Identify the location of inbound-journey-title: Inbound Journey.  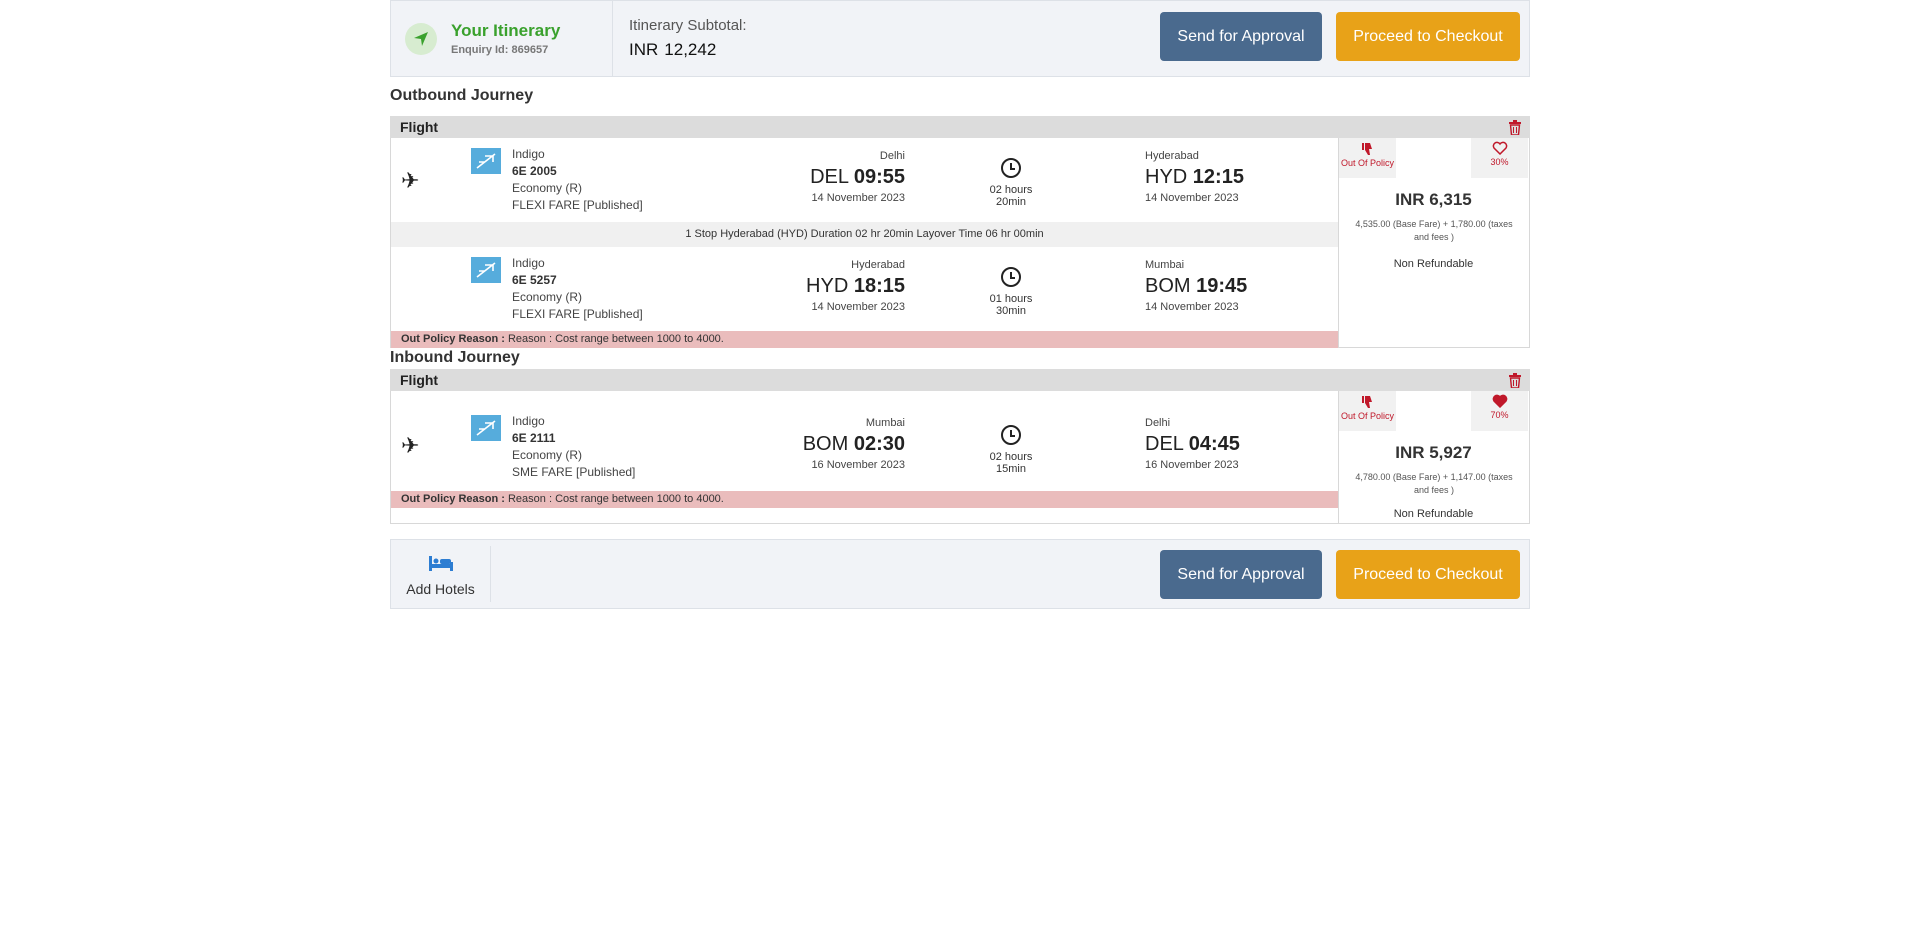
(455, 357).